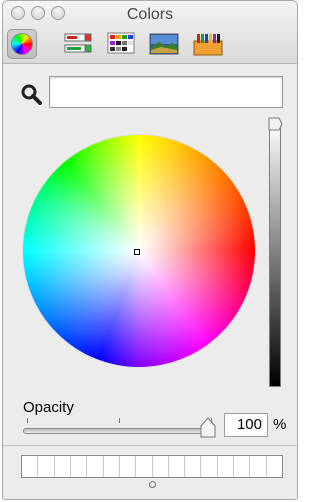 The image size is (320, 502). I want to click on color-wheel-tab, so click(22, 44).